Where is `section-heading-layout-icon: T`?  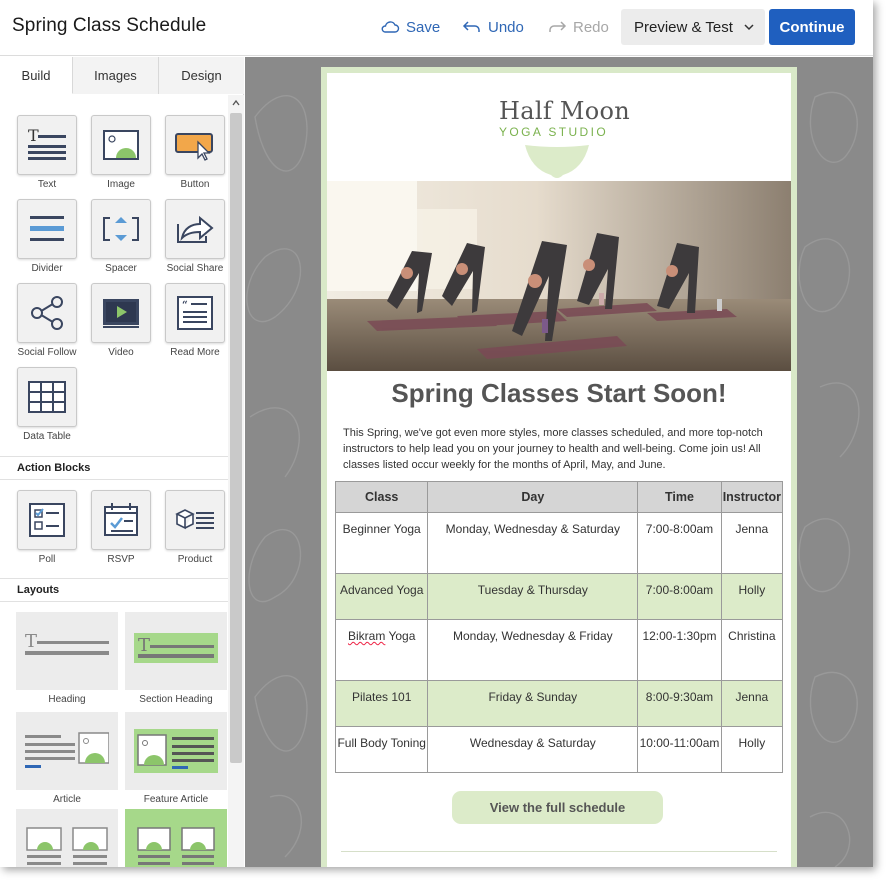
section-heading-layout-icon: T is located at coordinates (176, 648).